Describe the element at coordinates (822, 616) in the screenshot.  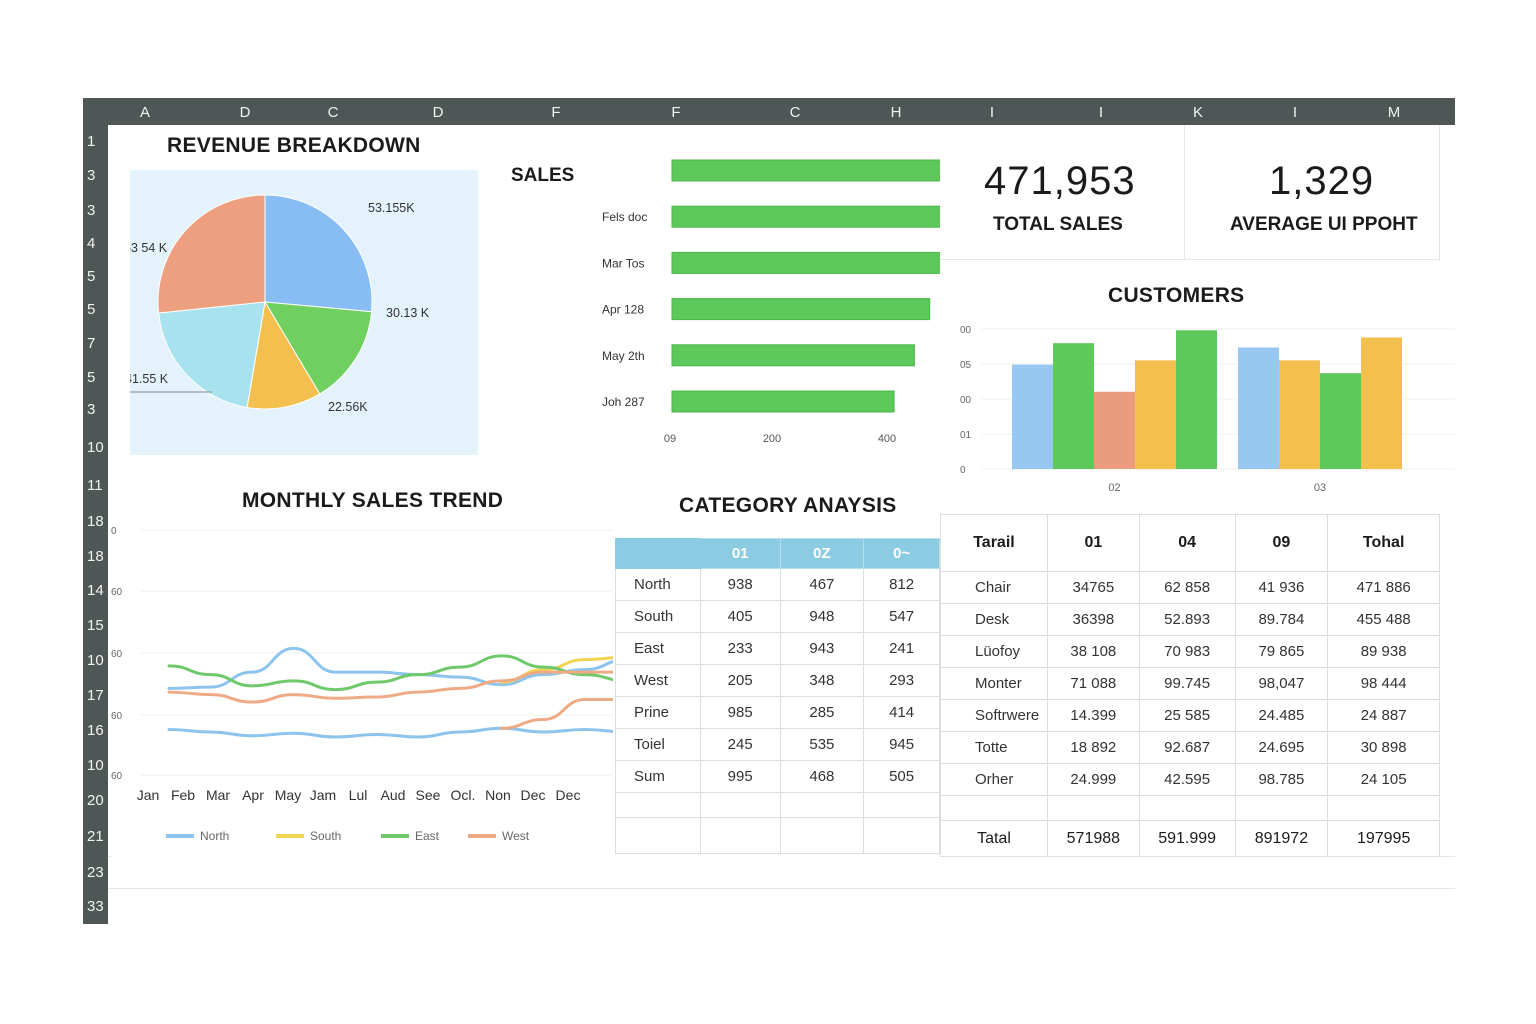
I see `table-cell: 948` at that location.